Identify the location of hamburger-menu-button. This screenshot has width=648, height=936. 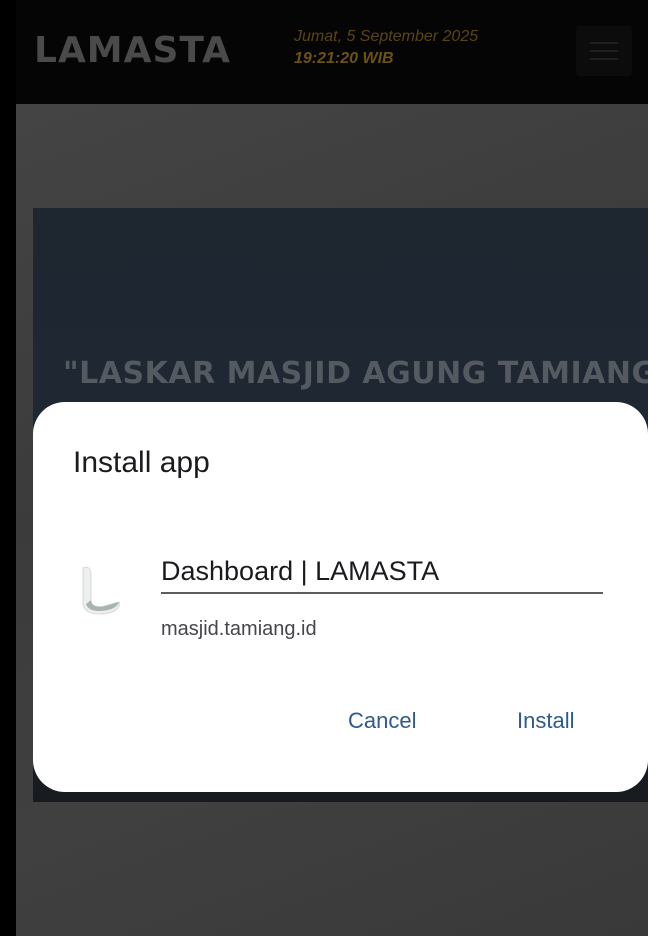
(604, 51).